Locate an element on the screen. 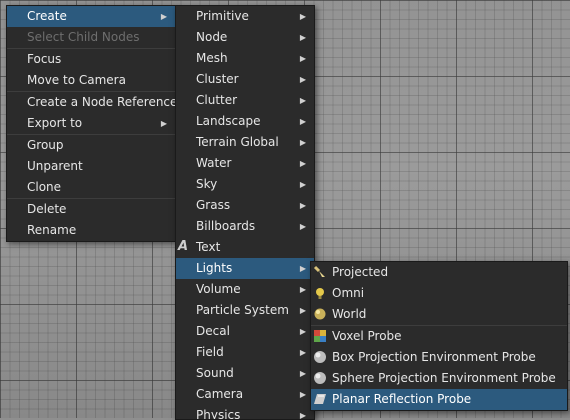 The height and width of the screenshot is (420, 570). menu-item-label: Voxel Probe is located at coordinates (367, 336).